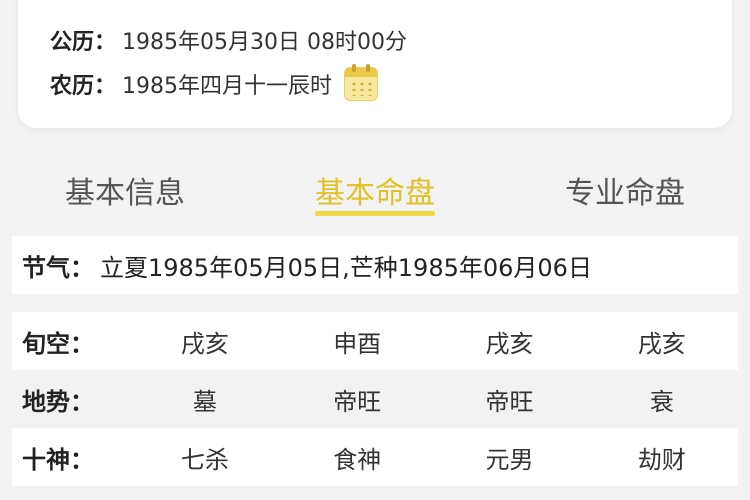  Describe the element at coordinates (625, 190) in the screenshot. I see `tab-pro-chart: 专业命盘` at that location.